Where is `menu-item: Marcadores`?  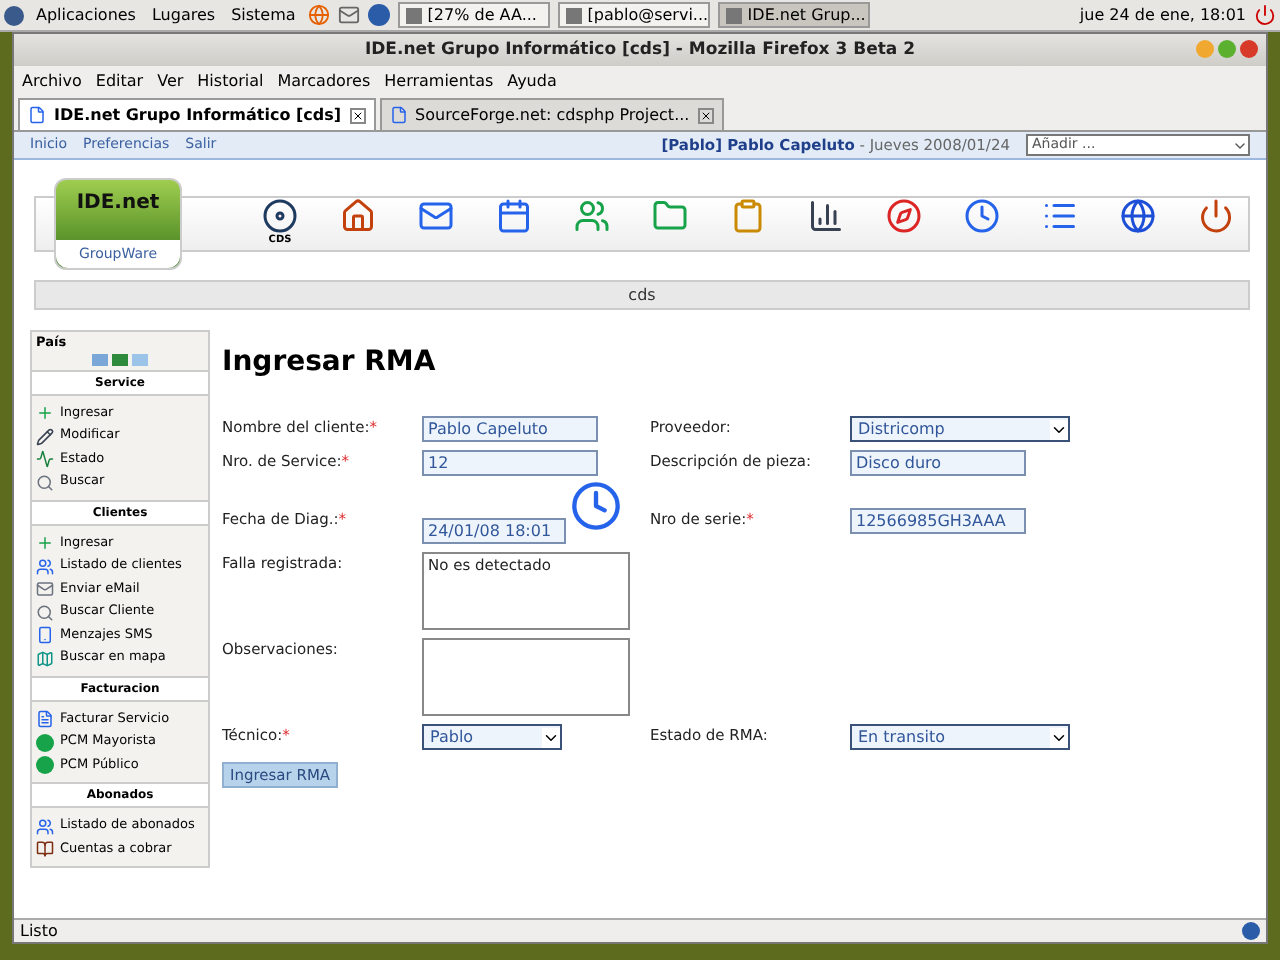 menu-item: Marcadores is located at coordinates (324, 82).